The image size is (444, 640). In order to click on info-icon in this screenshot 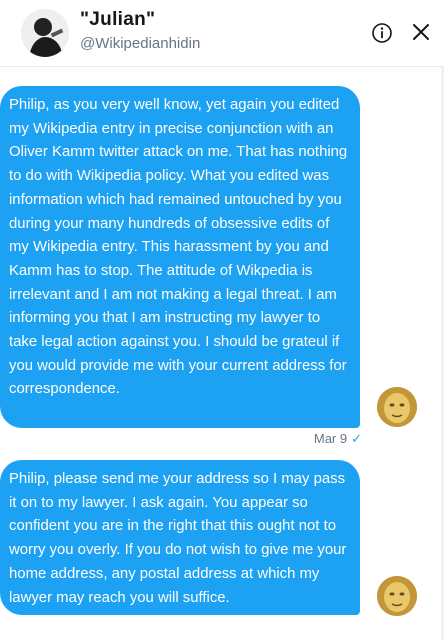, I will do `click(382, 33)`.